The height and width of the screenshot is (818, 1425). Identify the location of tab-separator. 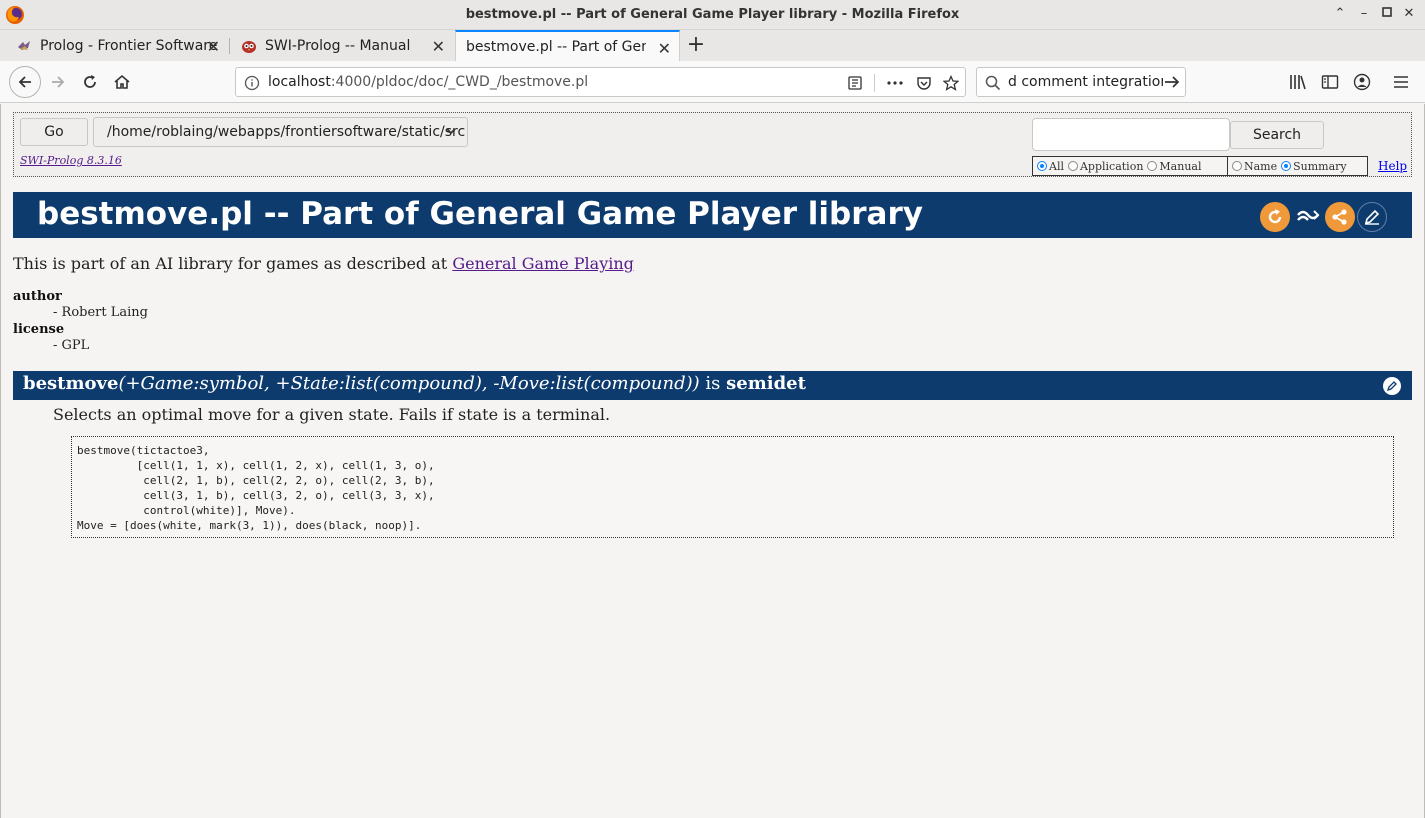
(229, 46).